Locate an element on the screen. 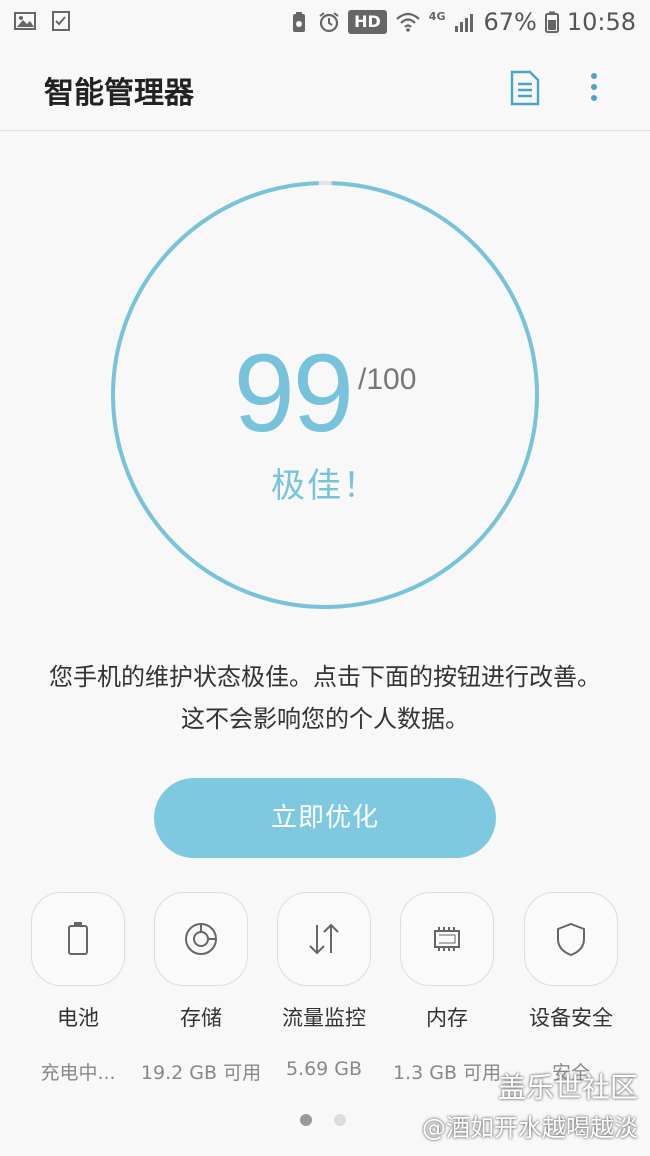 This screenshot has height=1156, width=650. score-display: 99/100 is located at coordinates (325, 393).